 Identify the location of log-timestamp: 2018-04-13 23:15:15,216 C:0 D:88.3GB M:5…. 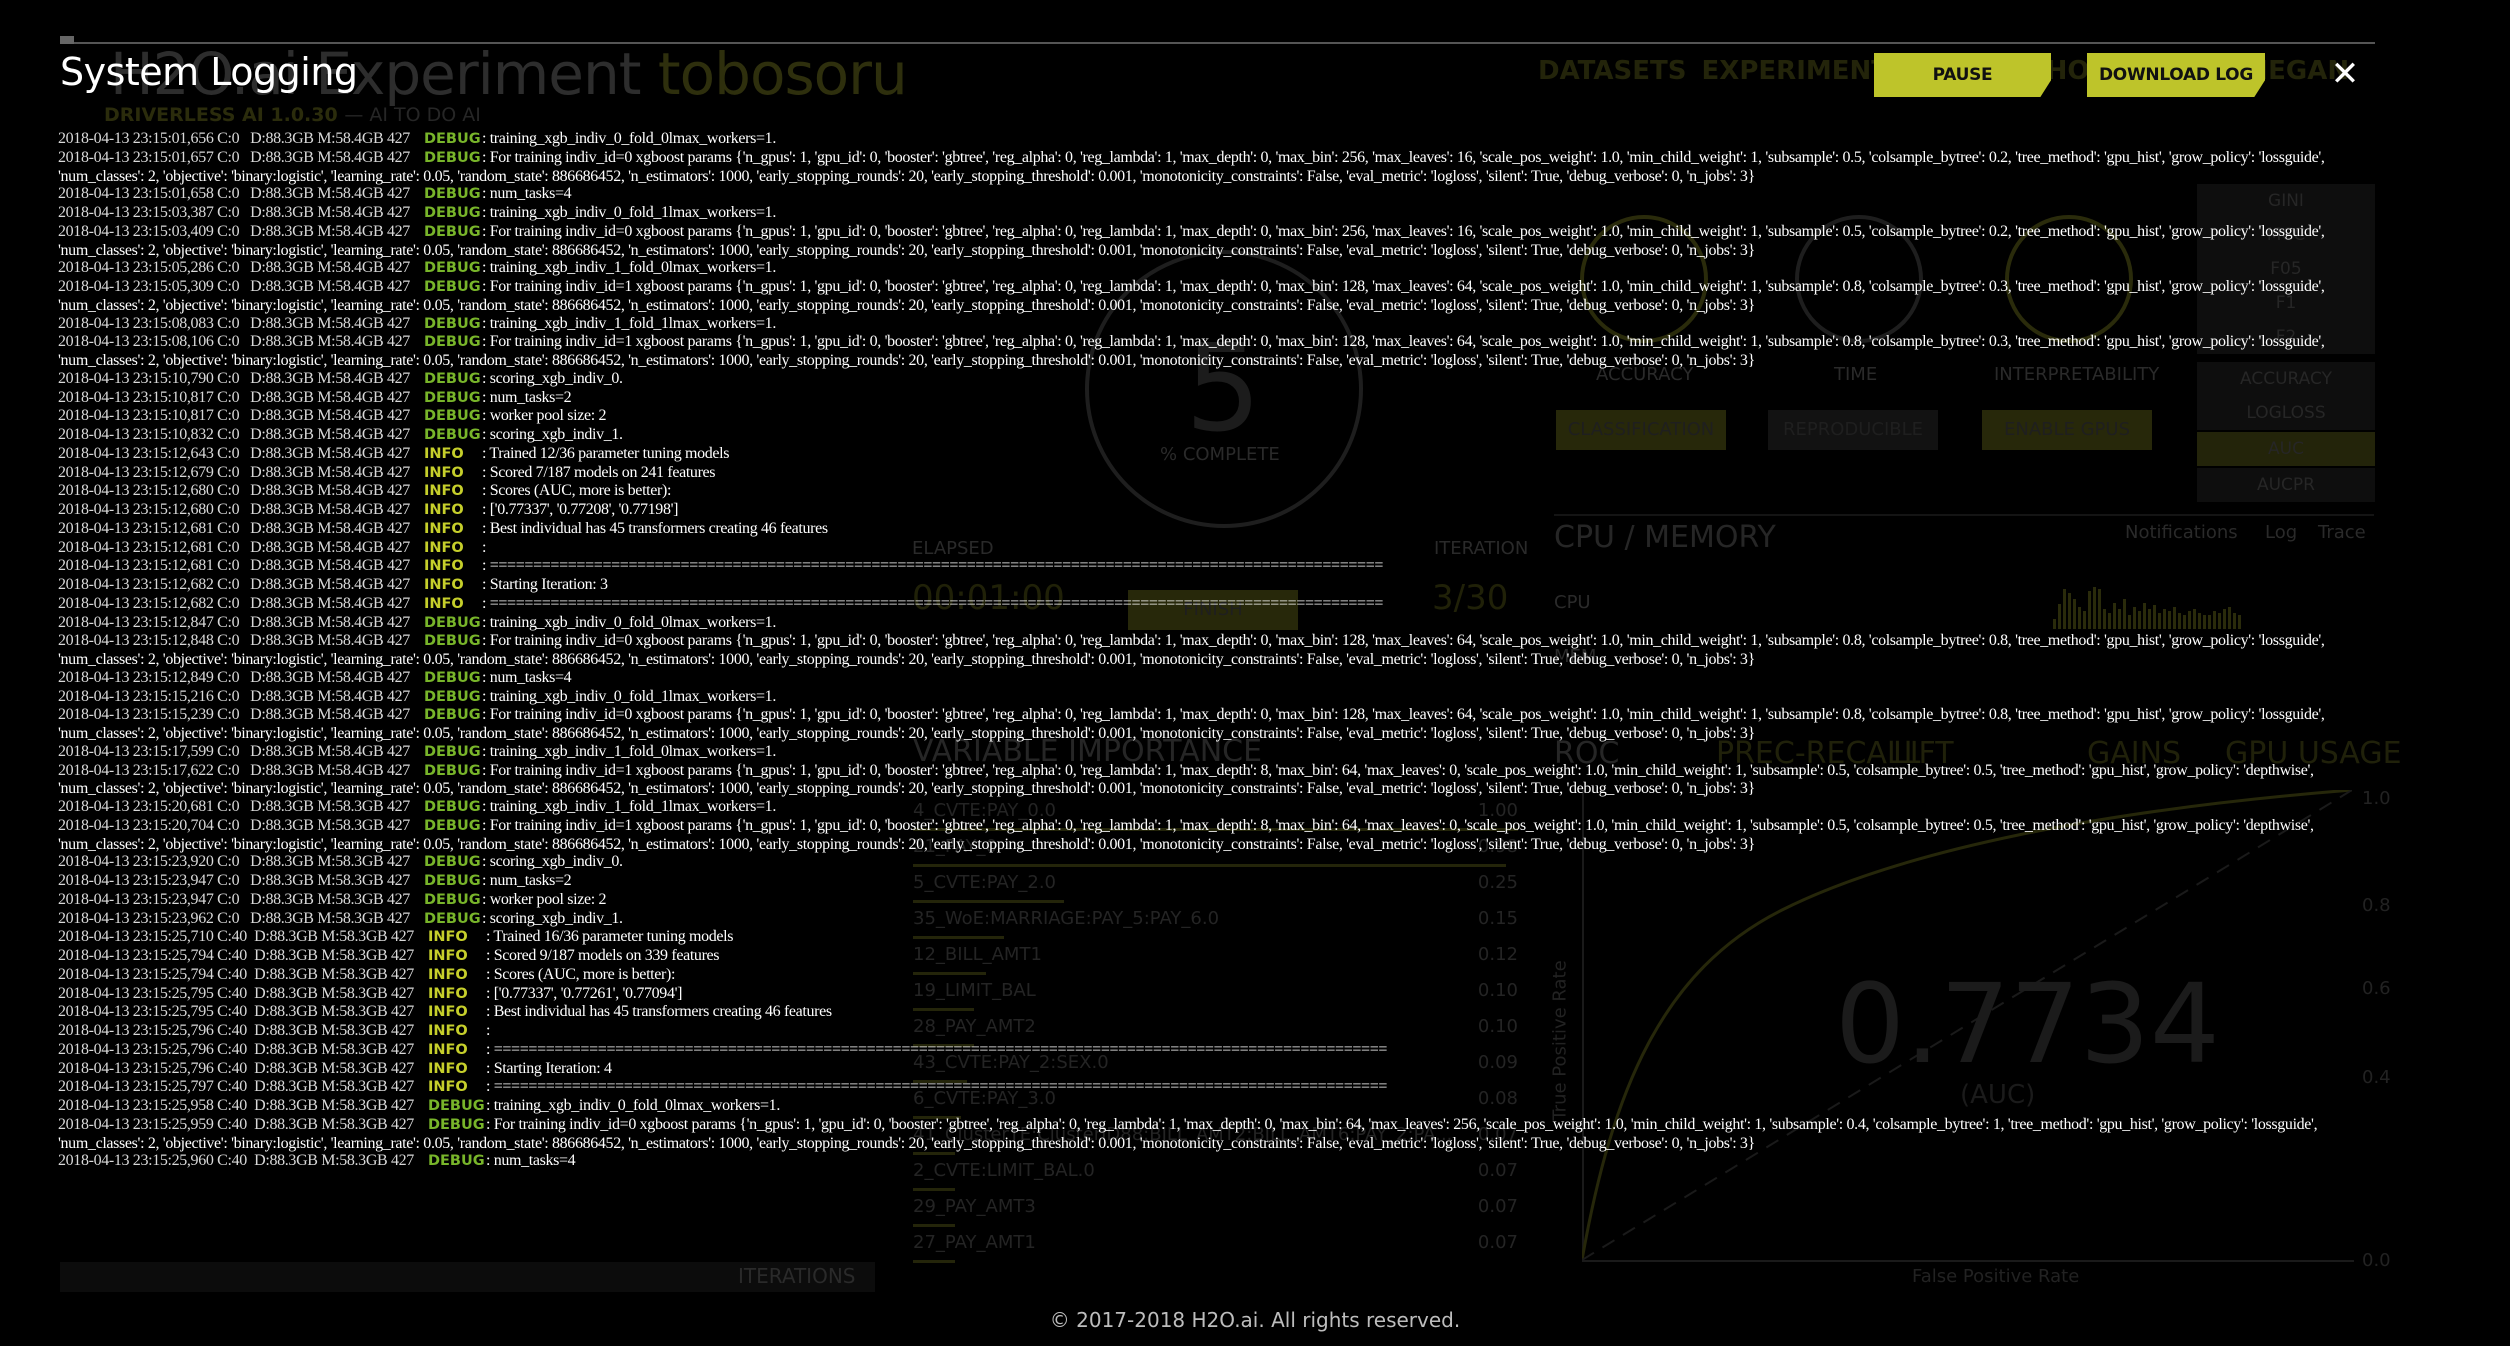
(234, 696).